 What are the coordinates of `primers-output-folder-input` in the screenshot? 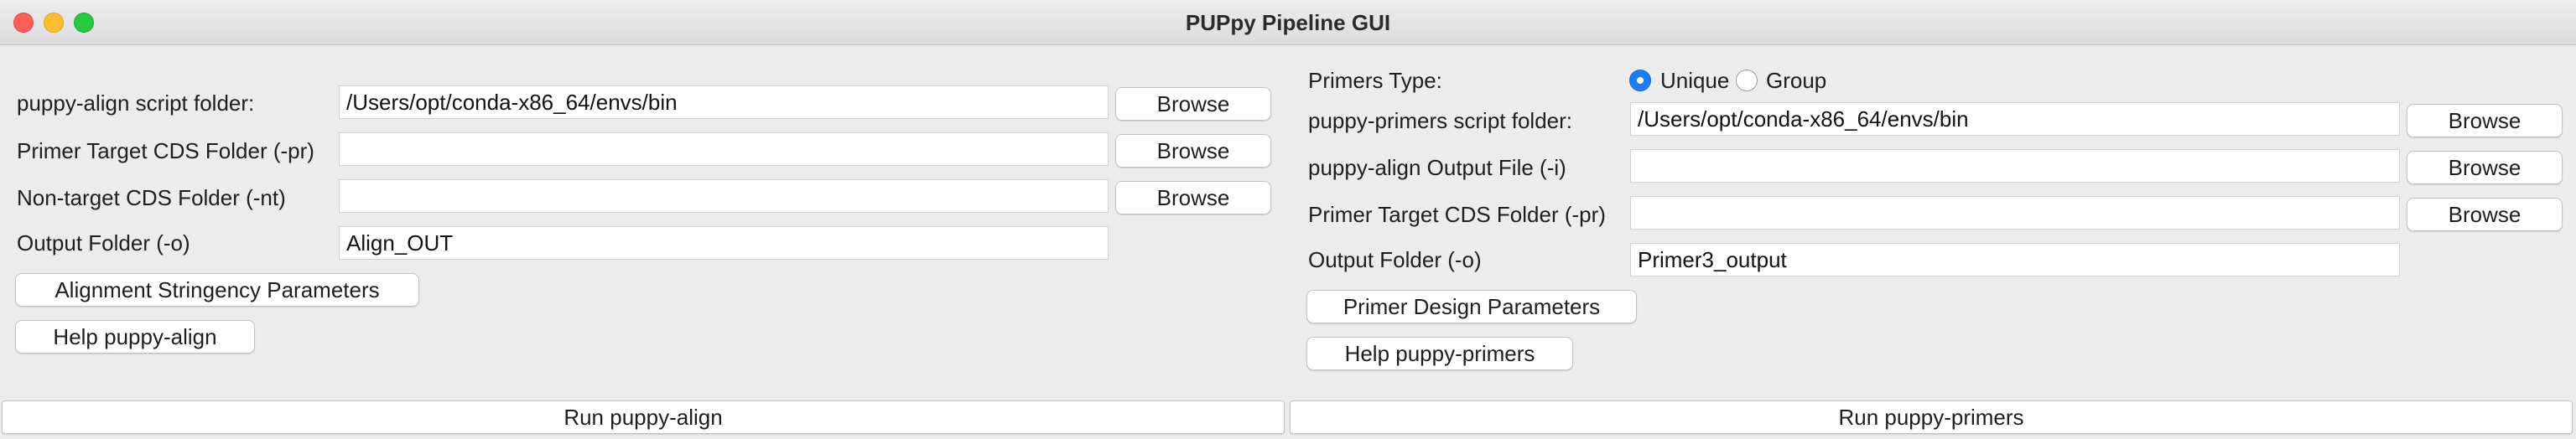 It's located at (2015, 259).